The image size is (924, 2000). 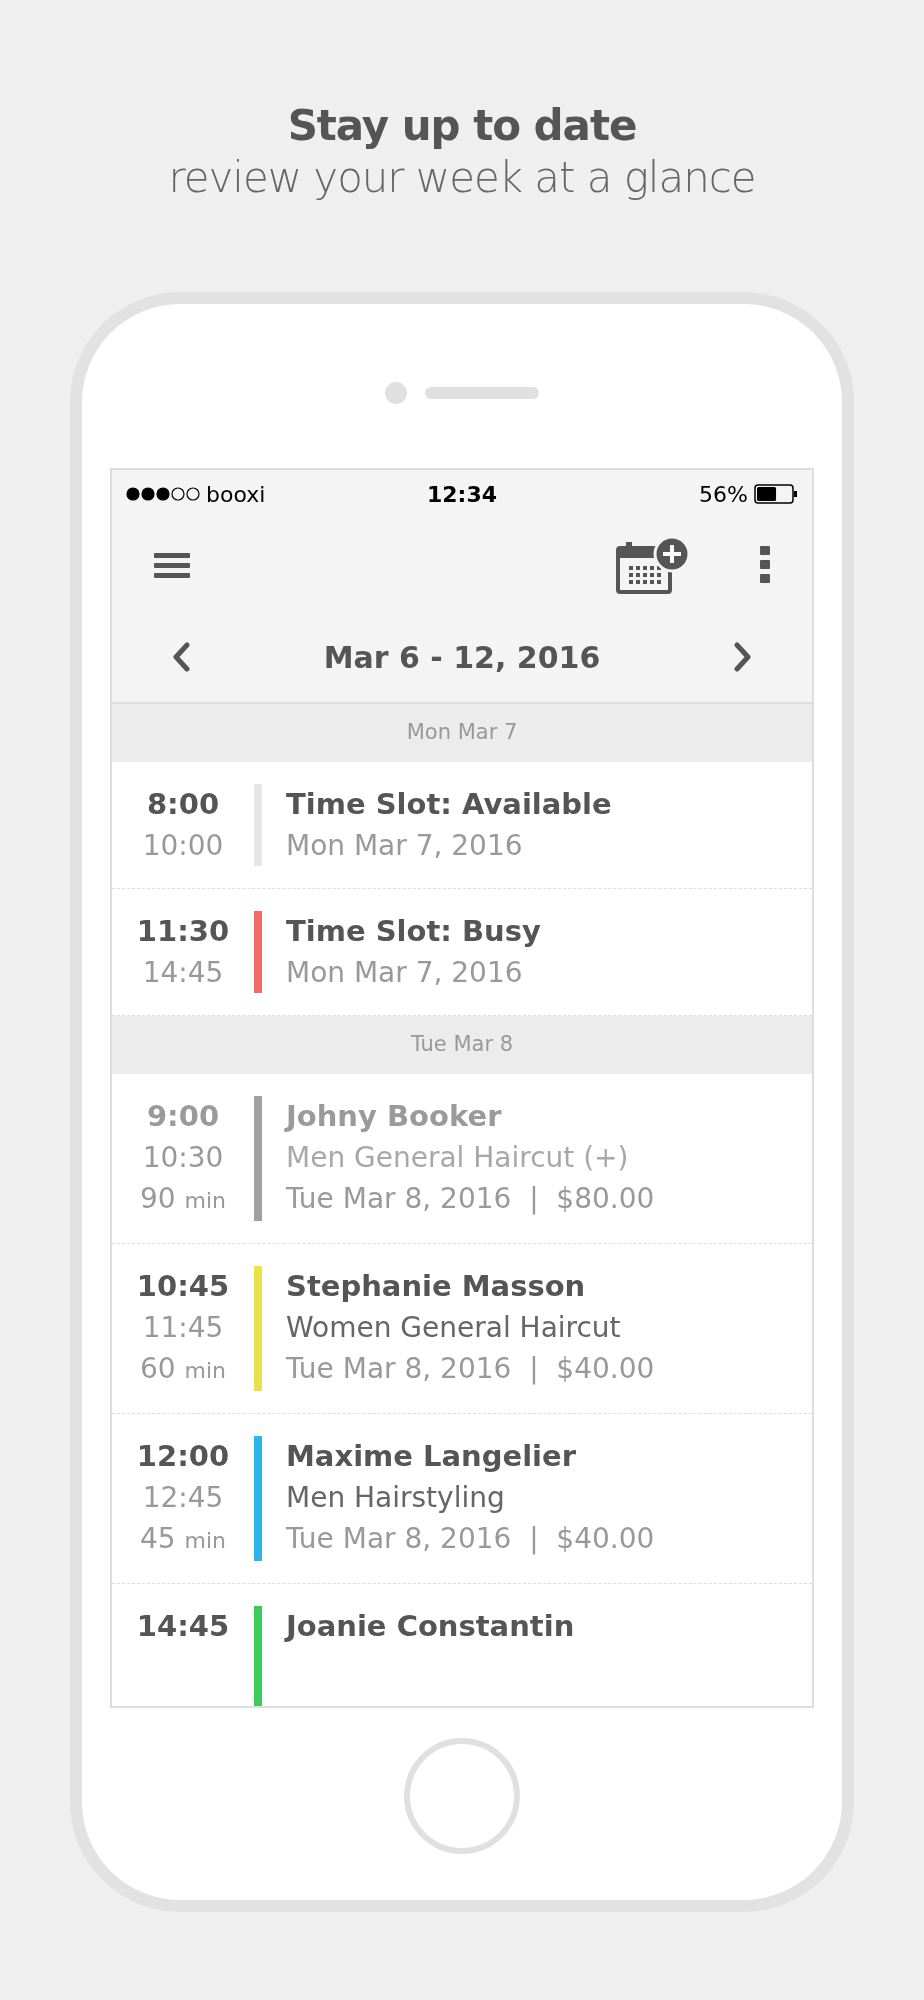 What do you see at coordinates (776, 494) in the screenshot?
I see `battery-icon` at bounding box center [776, 494].